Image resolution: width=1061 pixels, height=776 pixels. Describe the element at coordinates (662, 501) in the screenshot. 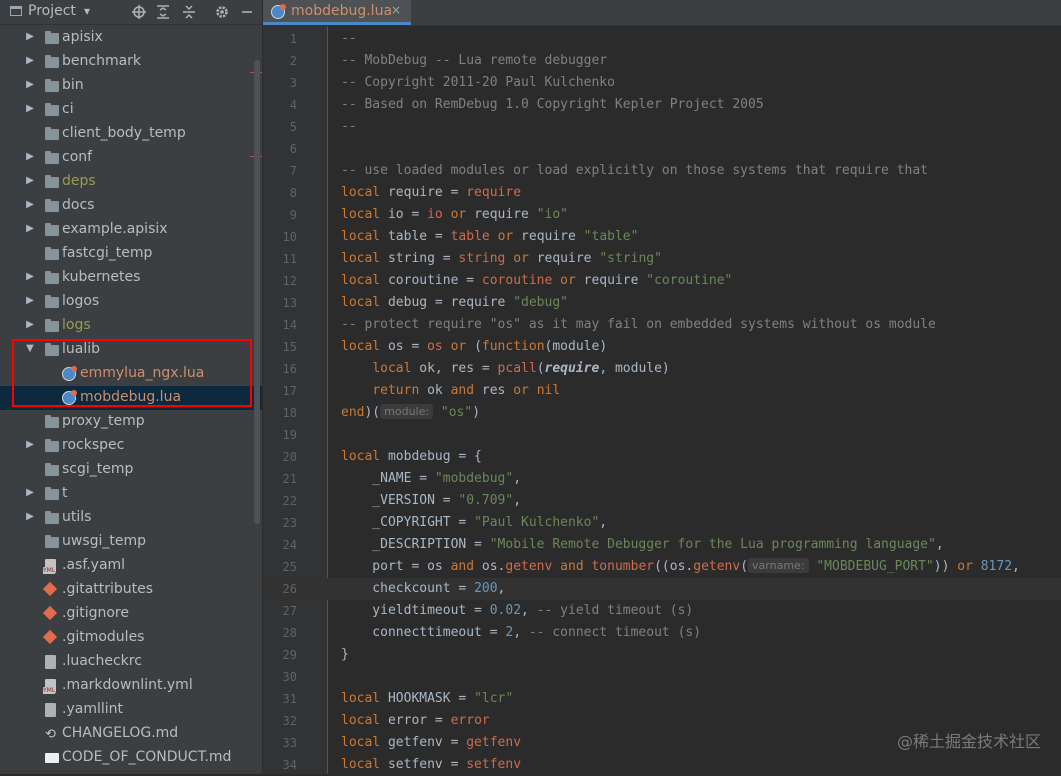

I see `code-line: 22 _VERSION = "0.709",` at that location.